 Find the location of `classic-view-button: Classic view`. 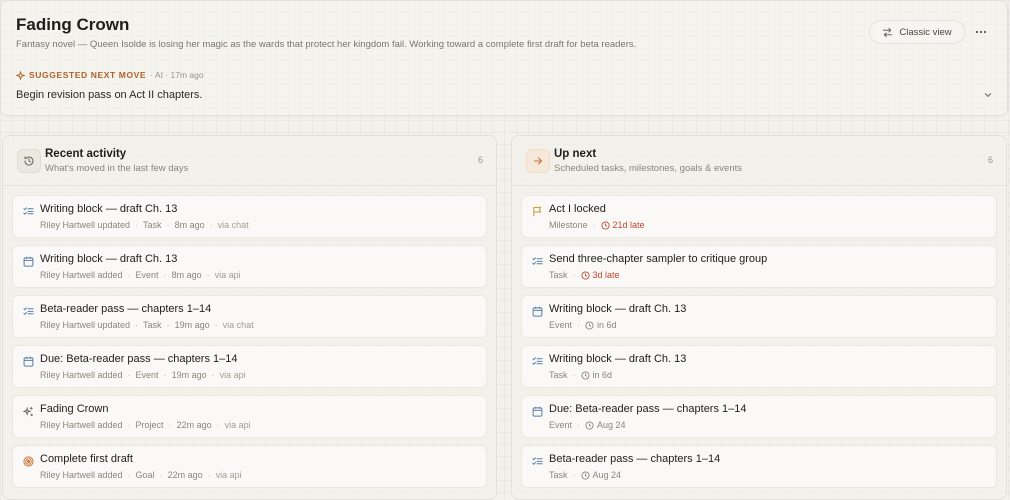

classic-view-button: Classic view is located at coordinates (917, 32).